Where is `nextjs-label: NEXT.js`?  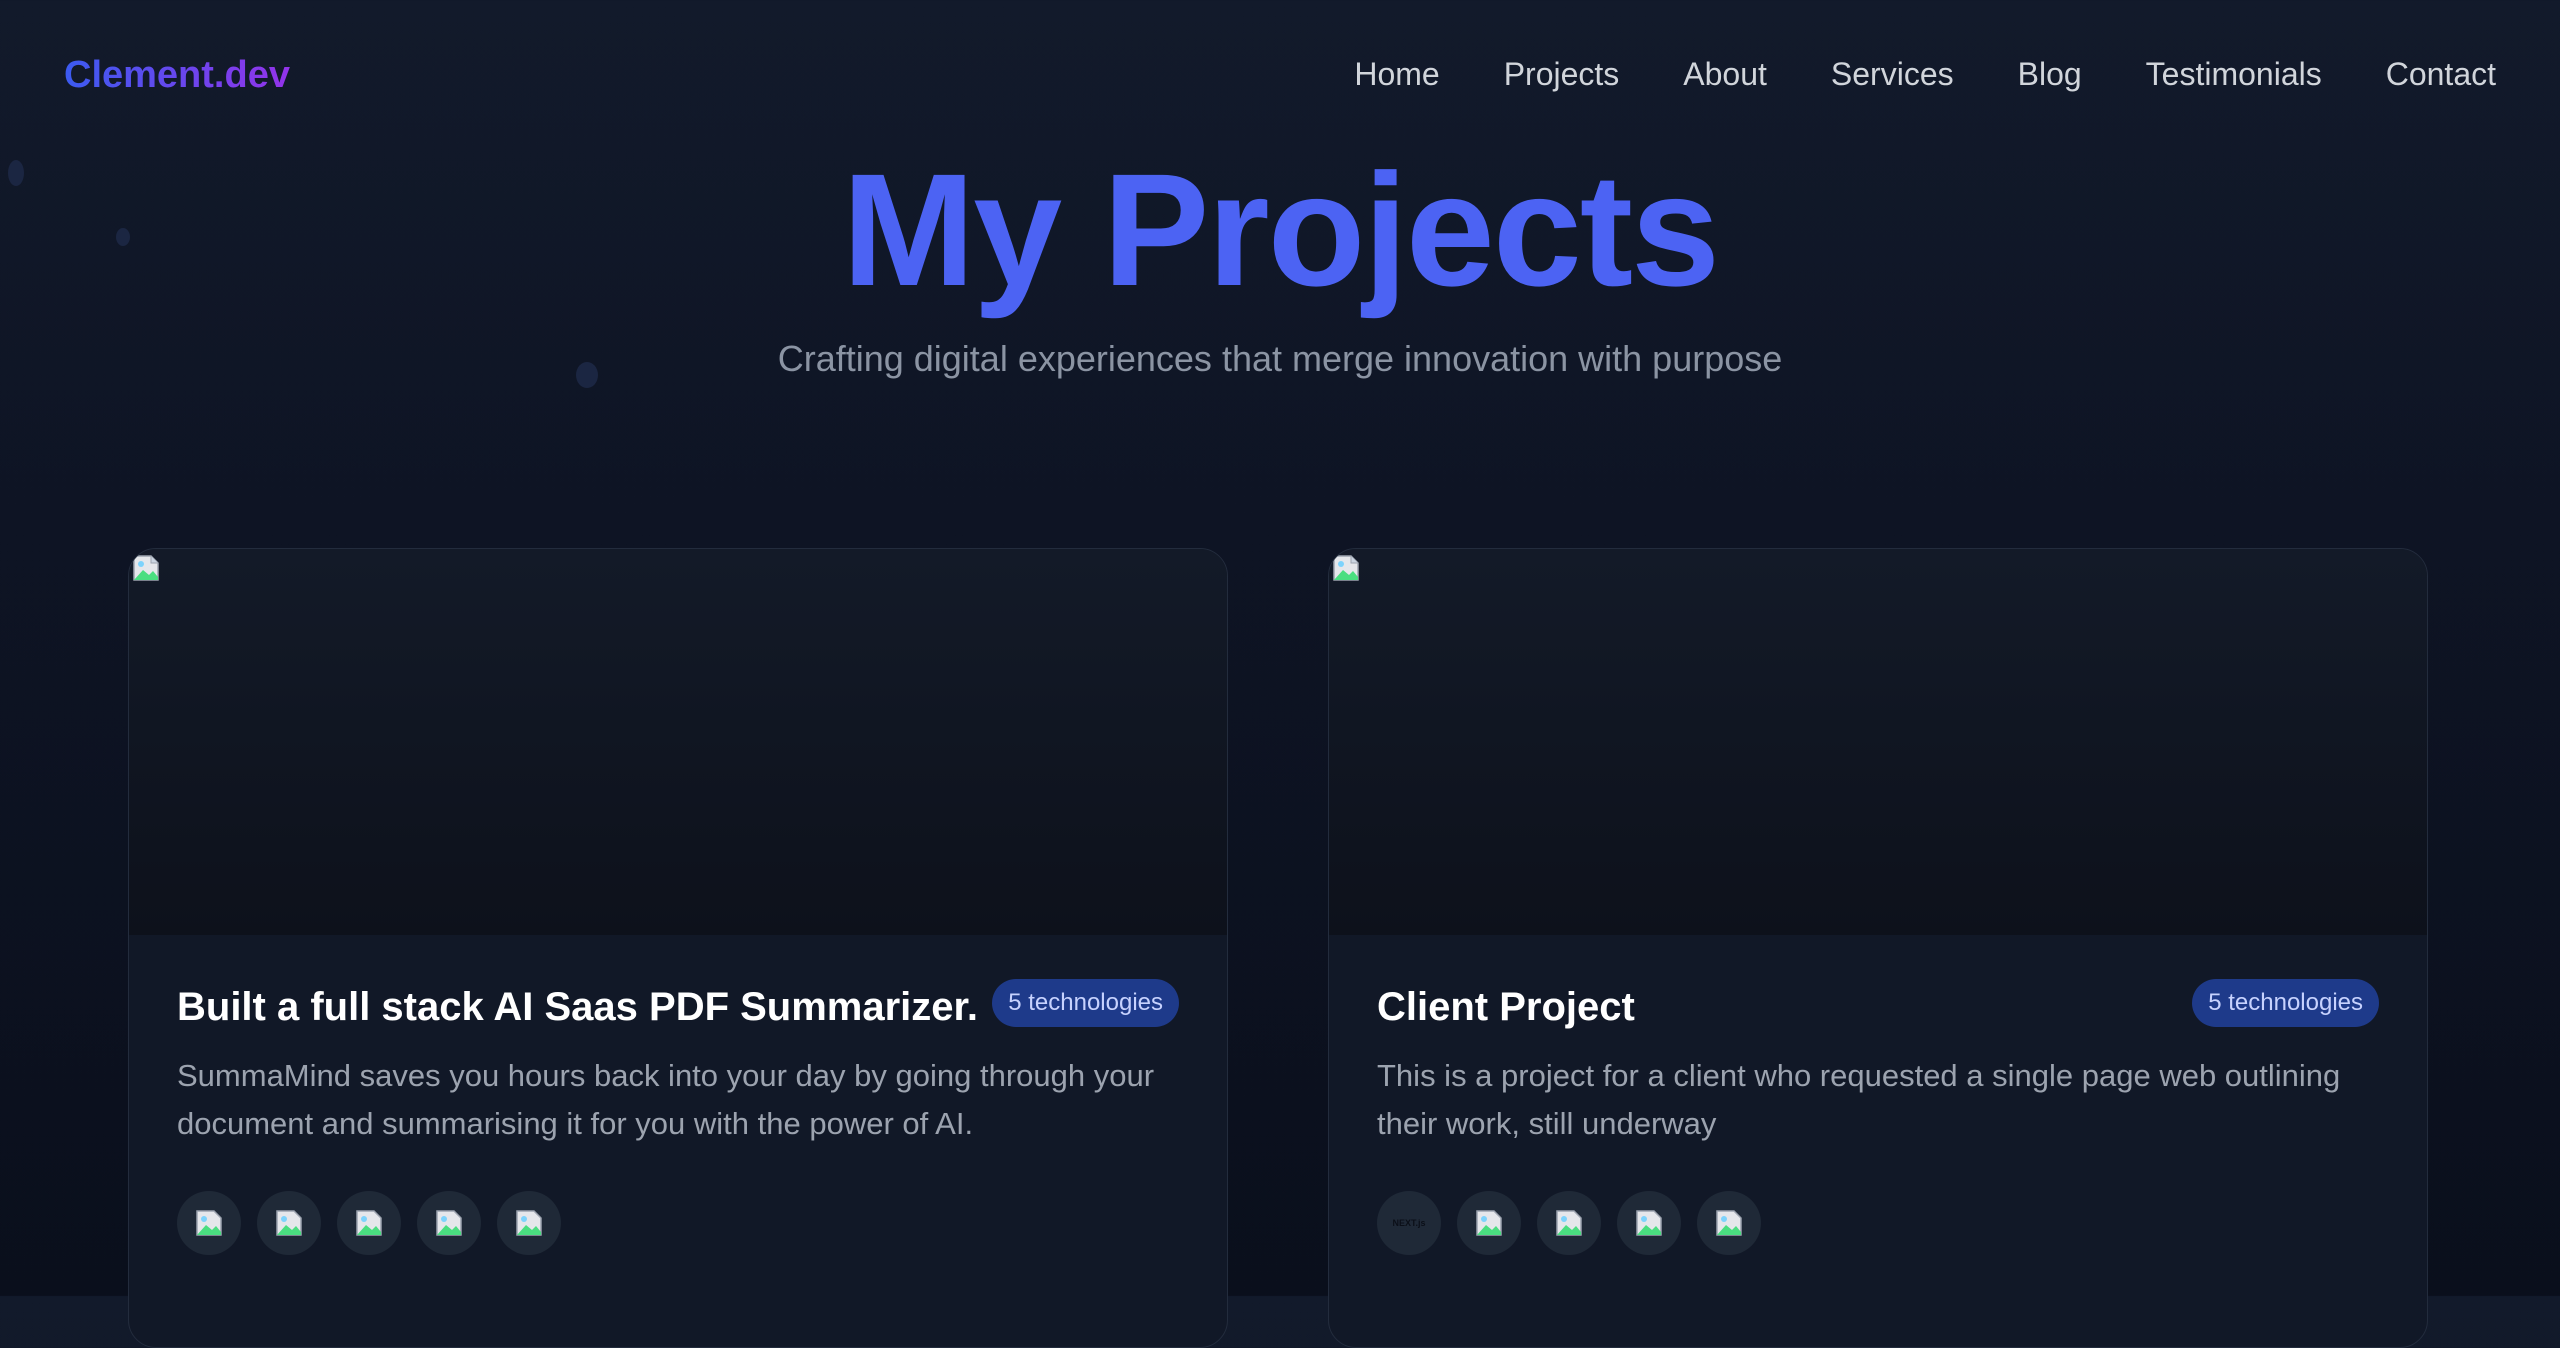 nextjs-label: NEXT.js is located at coordinates (1409, 1223).